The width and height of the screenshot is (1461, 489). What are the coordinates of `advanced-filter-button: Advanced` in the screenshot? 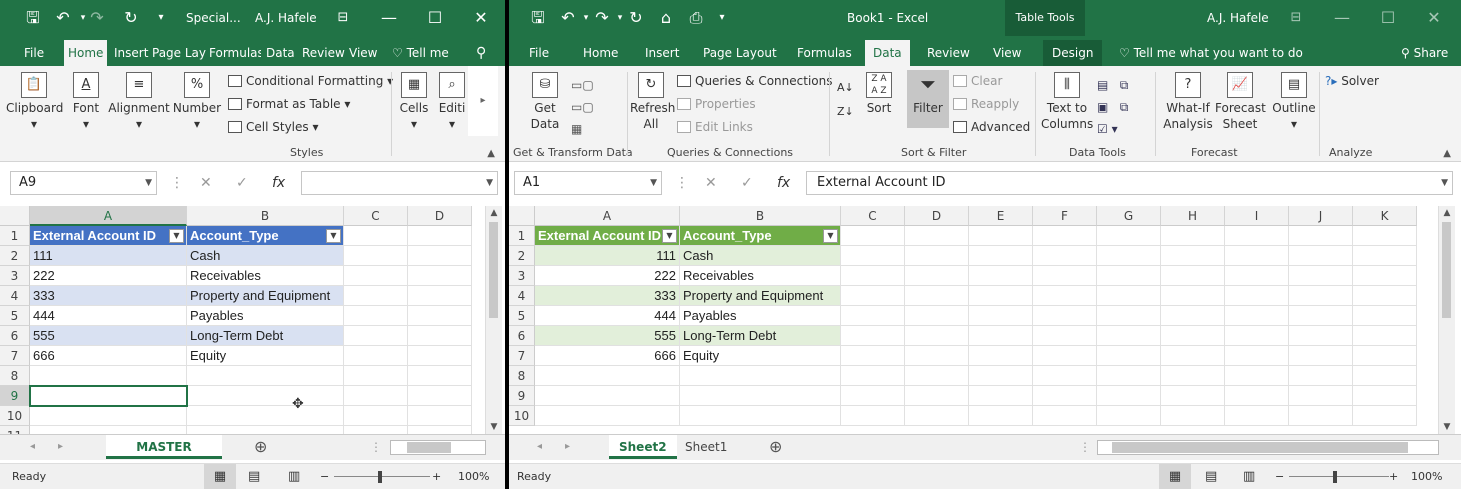 It's located at (991, 128).